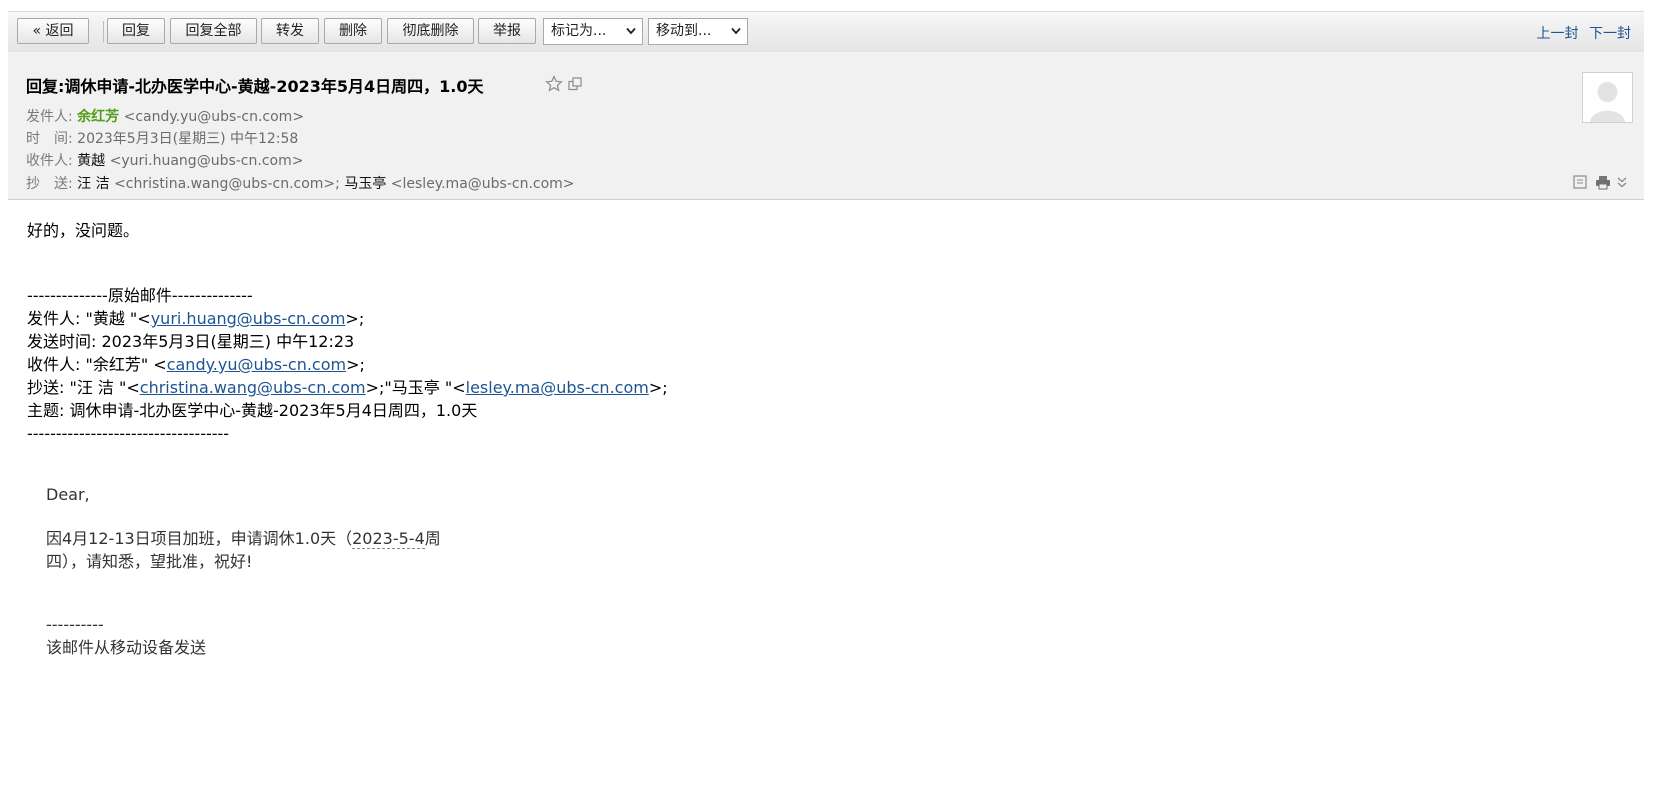 Image resolution: width=1653 pixels, height=786 pixels. I want to click on star-icon, so click(554, 84).